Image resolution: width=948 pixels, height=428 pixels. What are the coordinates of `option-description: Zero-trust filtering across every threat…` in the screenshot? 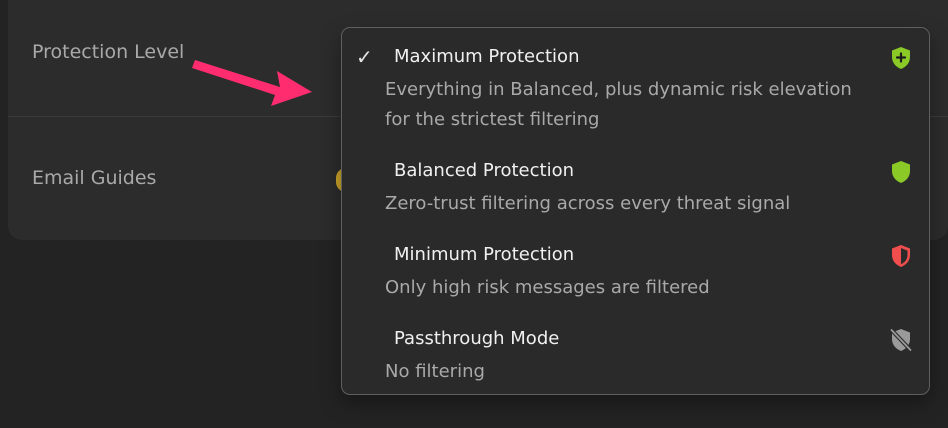 It's located at (588, 203).